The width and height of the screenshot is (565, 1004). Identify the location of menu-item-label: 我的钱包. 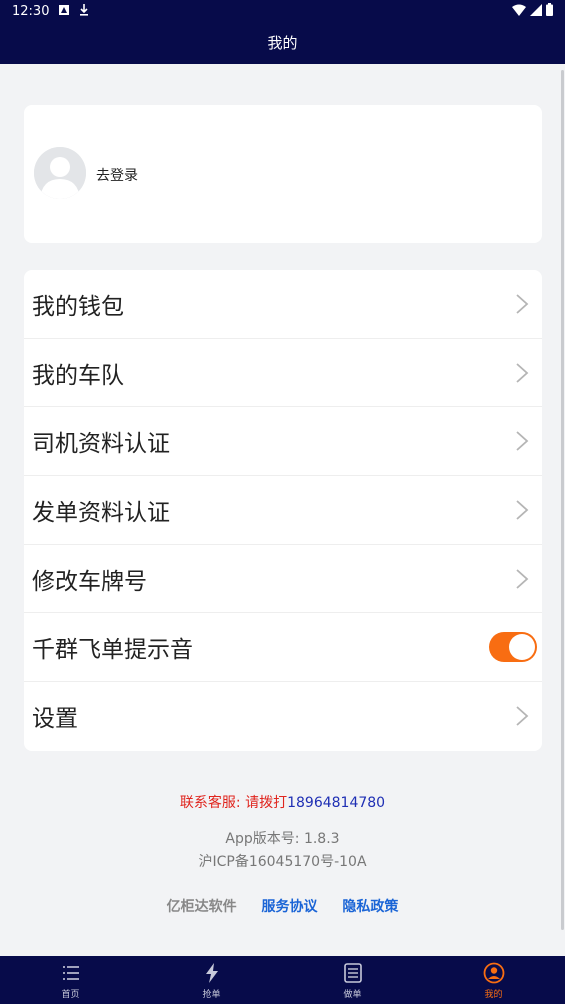
(78, 306).